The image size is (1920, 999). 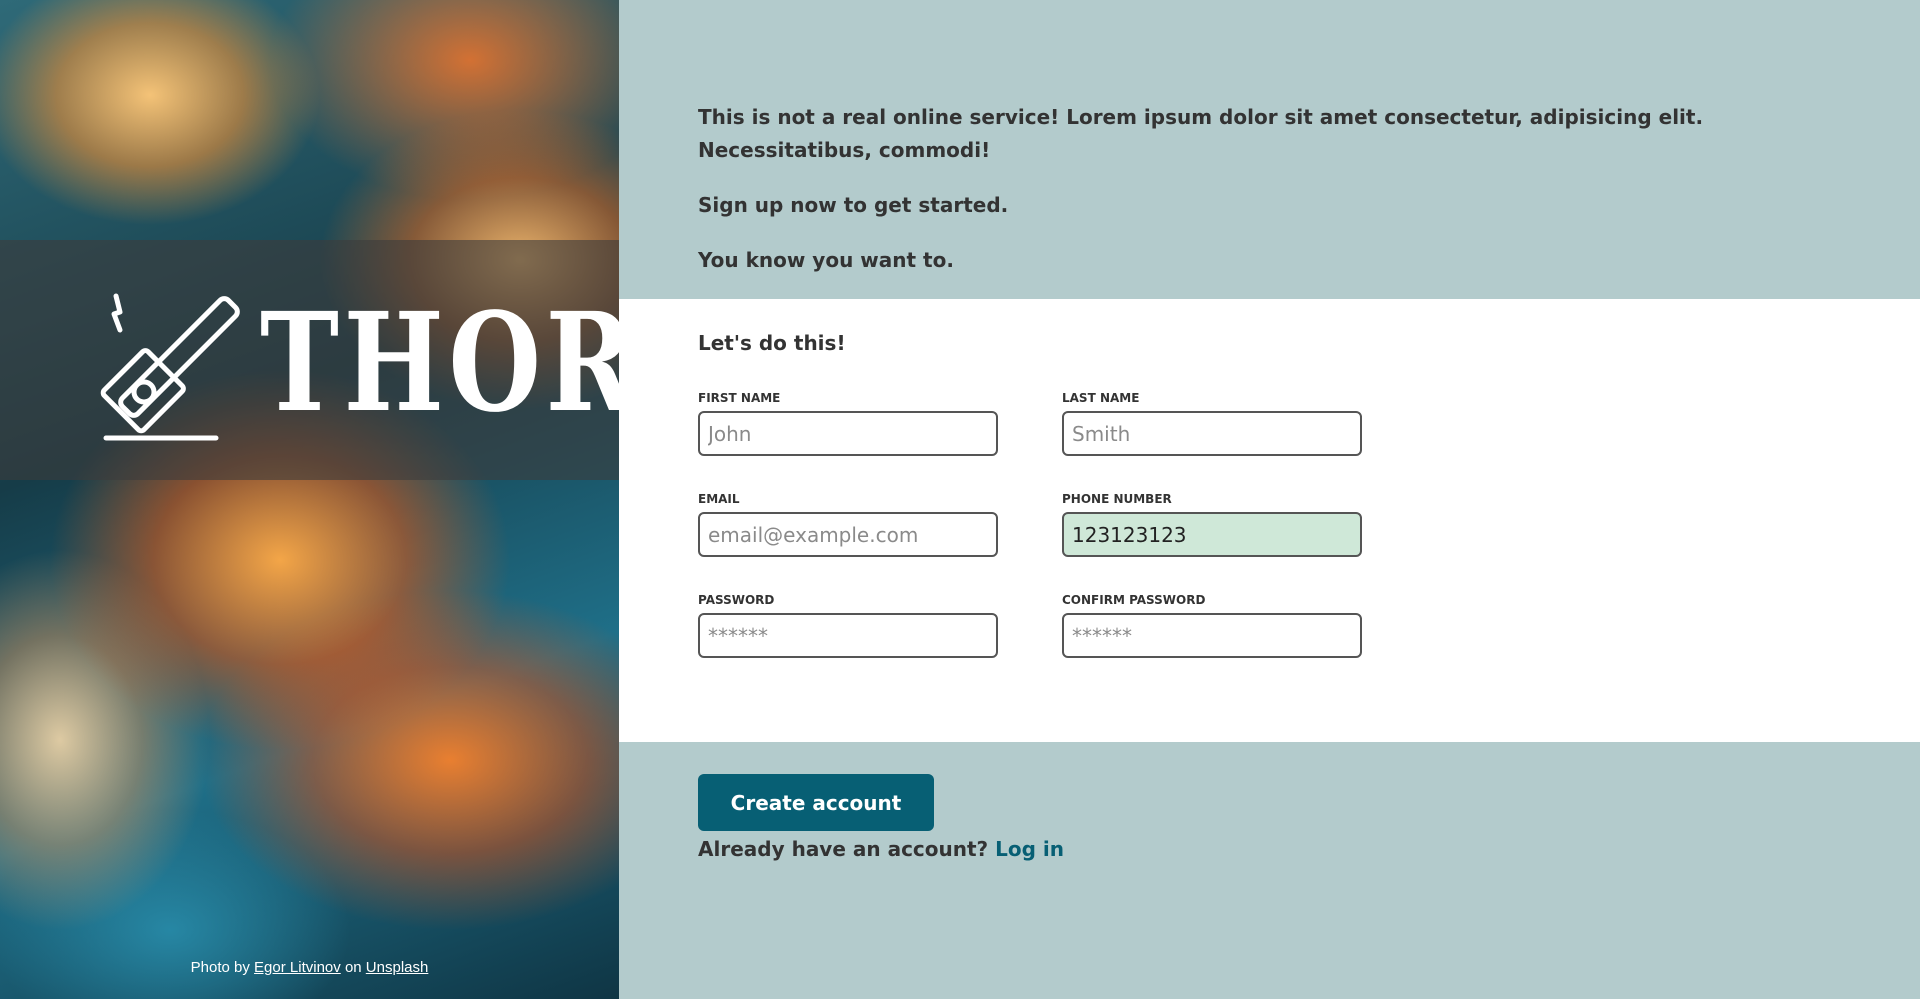 I want to click on phone-input, so click(x=1212, y=534).